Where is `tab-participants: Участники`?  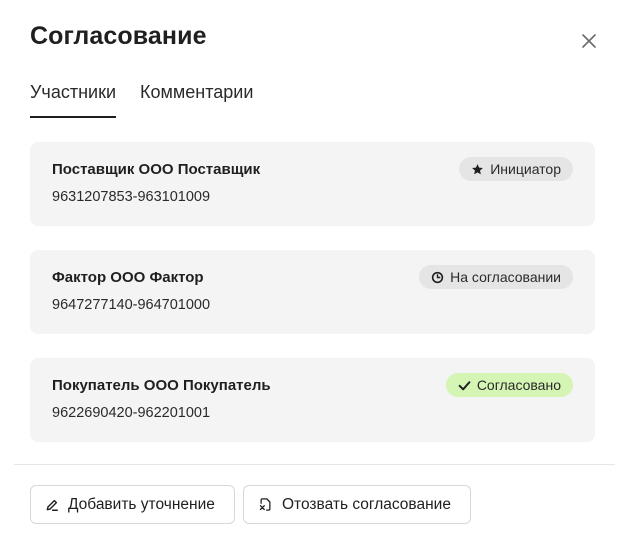 tab-participants: Участники is located at coordinates (73, 100).